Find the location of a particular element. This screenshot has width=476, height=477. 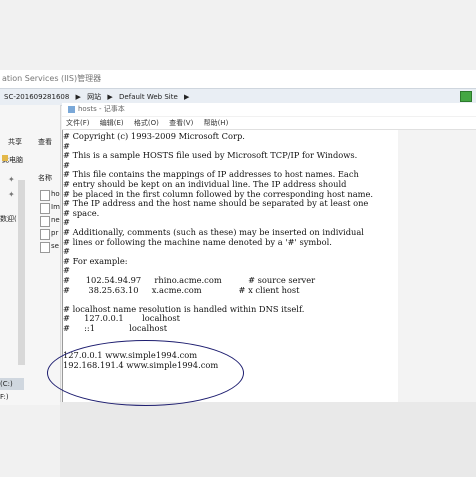

menu-edit: 编辑(E) is located at coordinates (112, 123).